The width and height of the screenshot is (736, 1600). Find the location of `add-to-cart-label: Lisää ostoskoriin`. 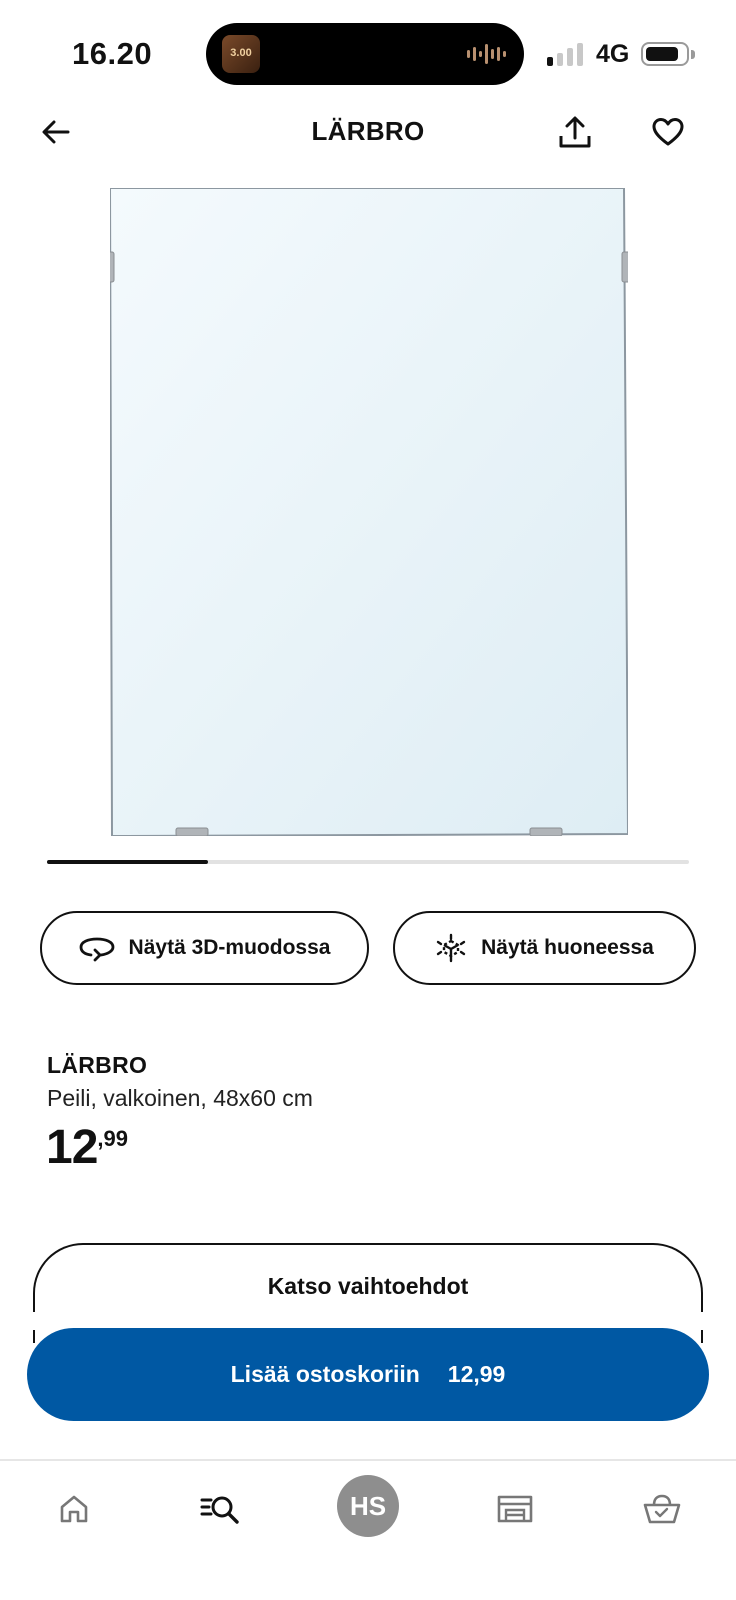

add-to-cart-label: Lisää ostoskoriin is located at coordinates (325, 1374).